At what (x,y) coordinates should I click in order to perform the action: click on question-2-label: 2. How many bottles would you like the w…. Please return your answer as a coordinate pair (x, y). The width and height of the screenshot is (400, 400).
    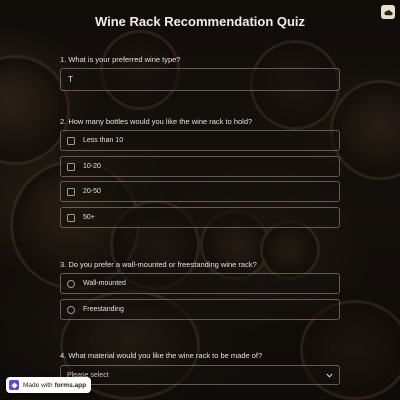
    Looking at the image, I should click on (156, 121).